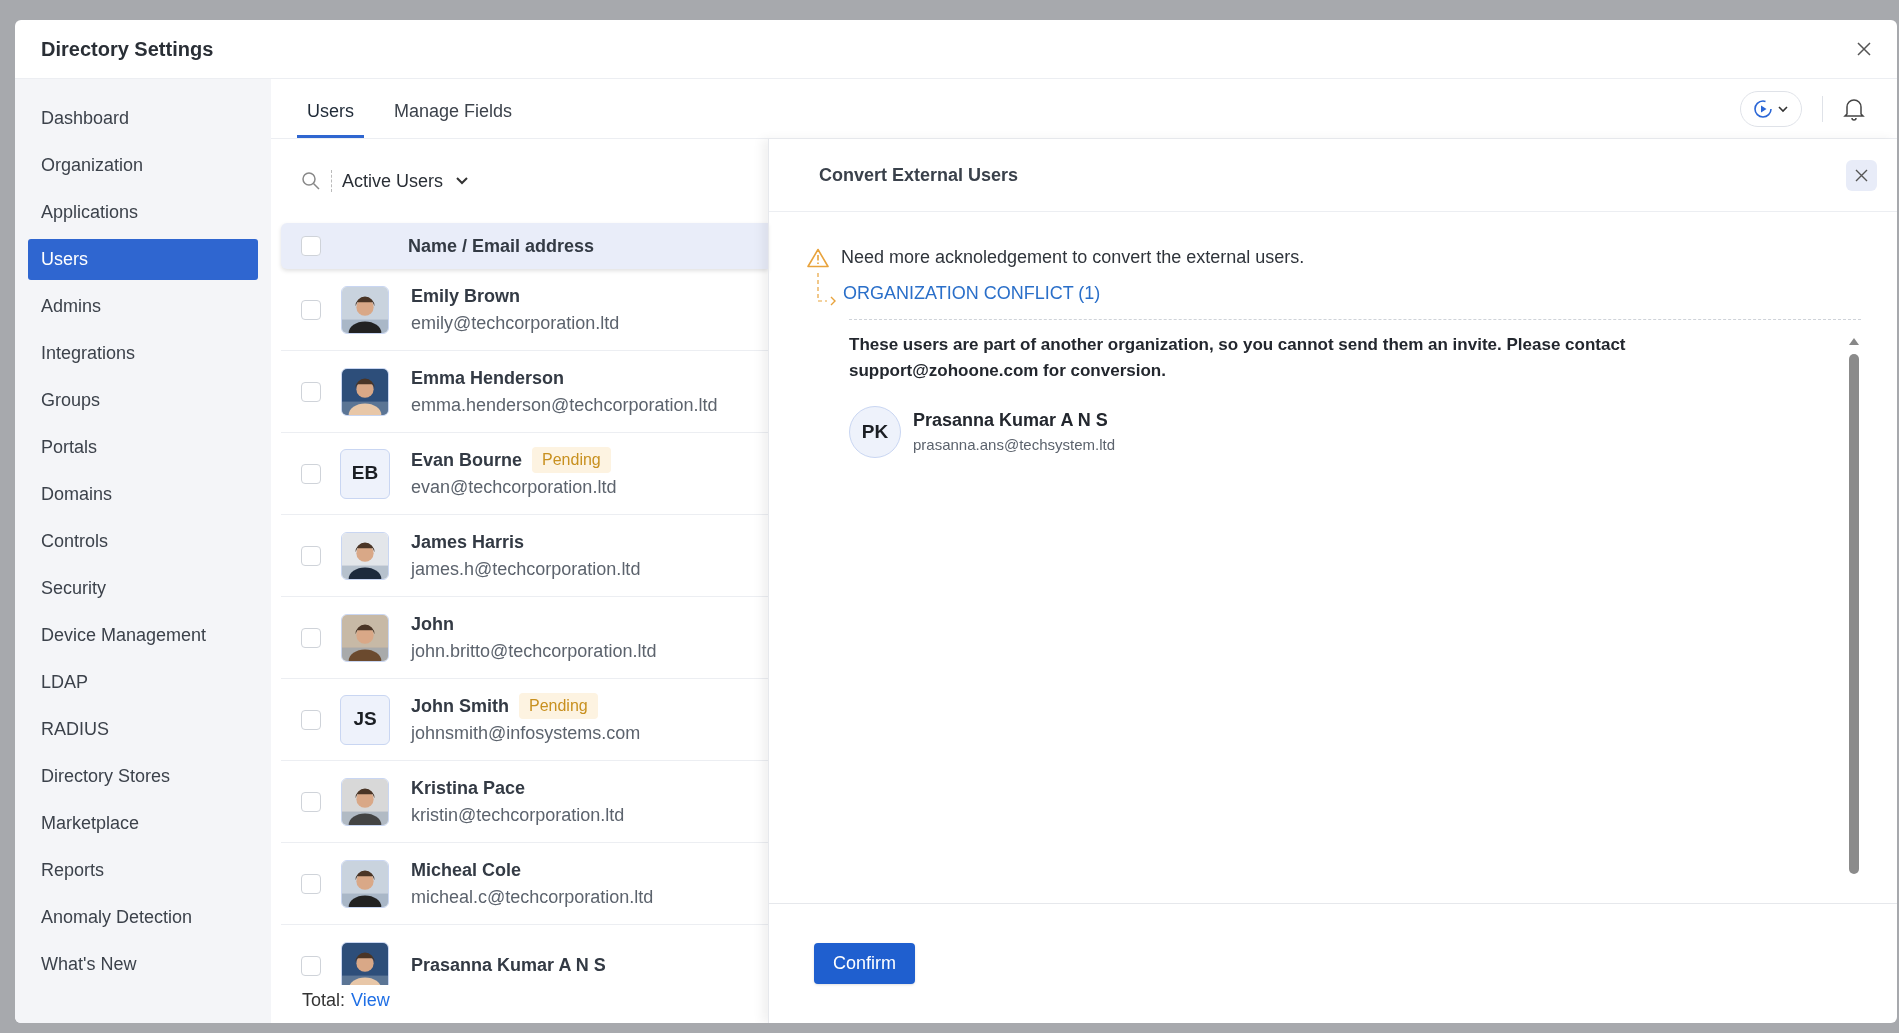 The image size is (1899, 1033). What do you see at coordinates (534, 651) in the screenshot?
I see `user-email: john.britto@techcorporation.ltd` at bounding box center [534, 651].